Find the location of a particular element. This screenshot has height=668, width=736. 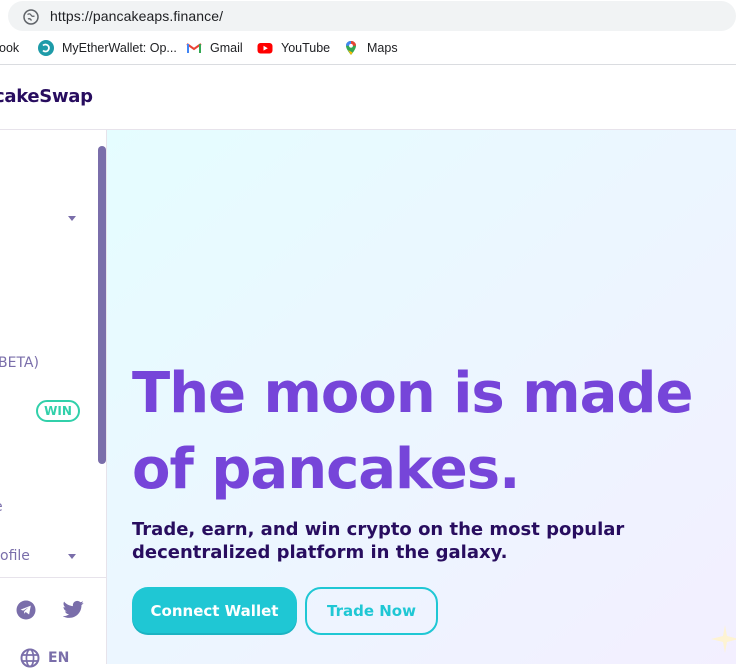

address-bar: https://pancakeaps.finance/ is located at coordinates (372, 16).